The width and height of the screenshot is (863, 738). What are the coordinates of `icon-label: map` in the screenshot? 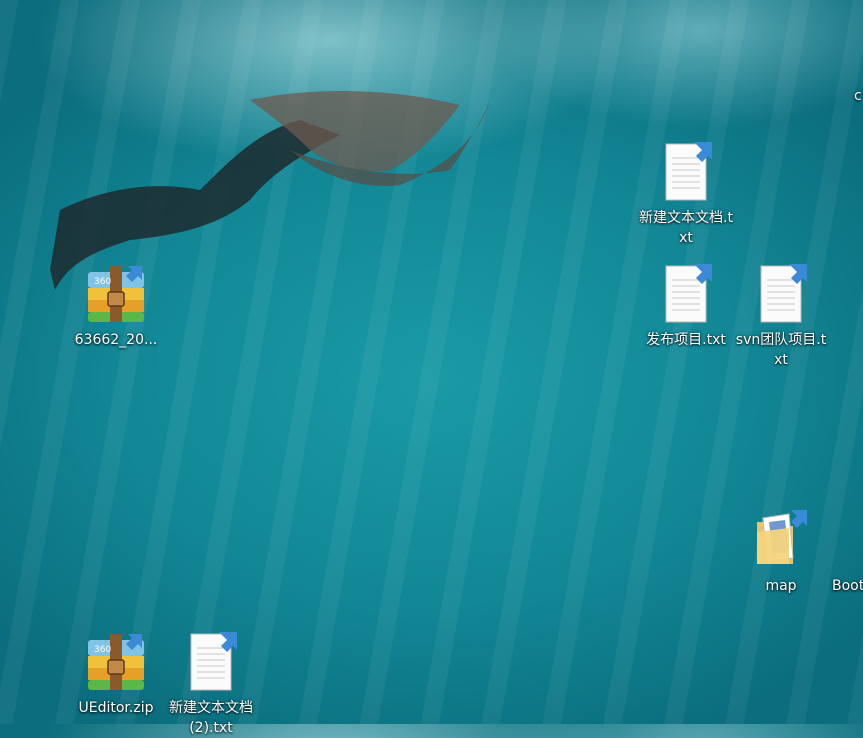 It's located at (781, 586).